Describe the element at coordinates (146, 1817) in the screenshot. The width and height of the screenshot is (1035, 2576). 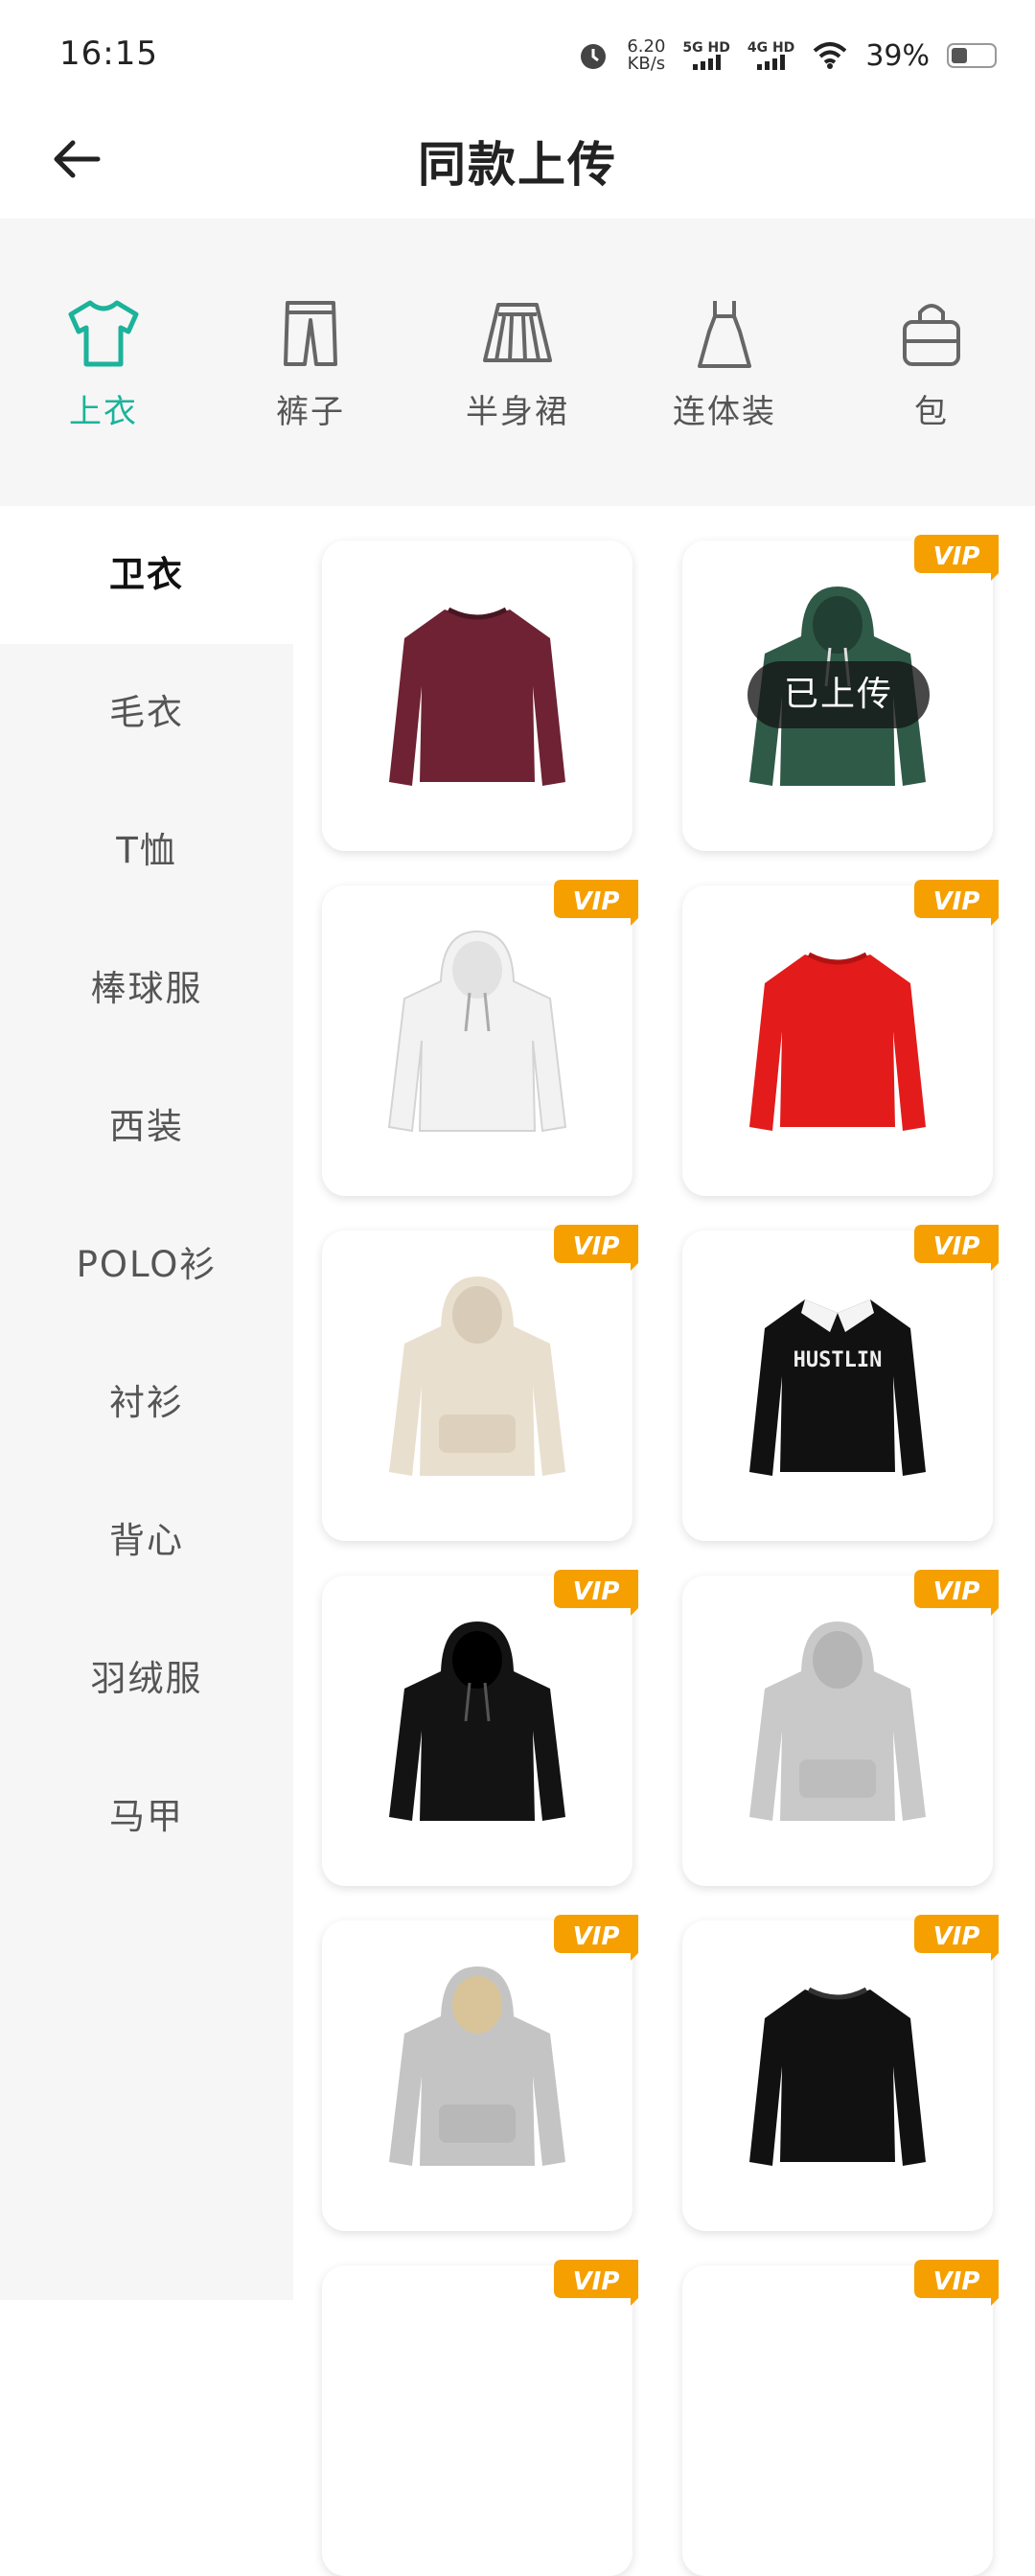
I see `sidebar-item-gilet: 马甲` at that location.